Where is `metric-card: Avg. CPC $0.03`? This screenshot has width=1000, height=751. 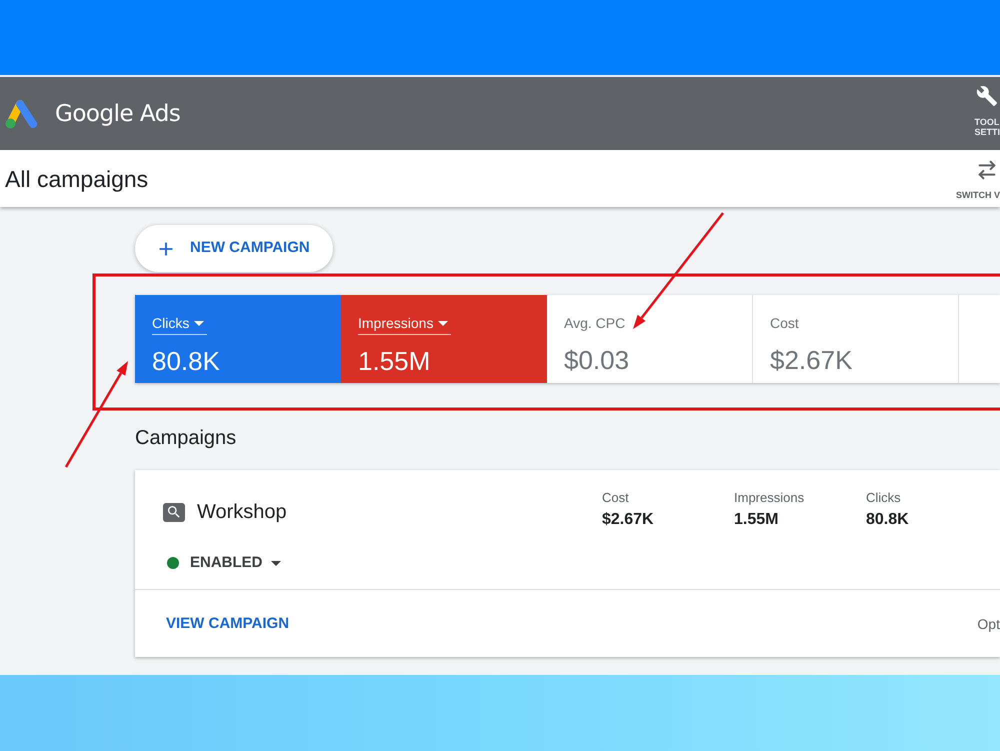 metric-card: Avg. CPC $0.03 is located at coordinates (650, 339).